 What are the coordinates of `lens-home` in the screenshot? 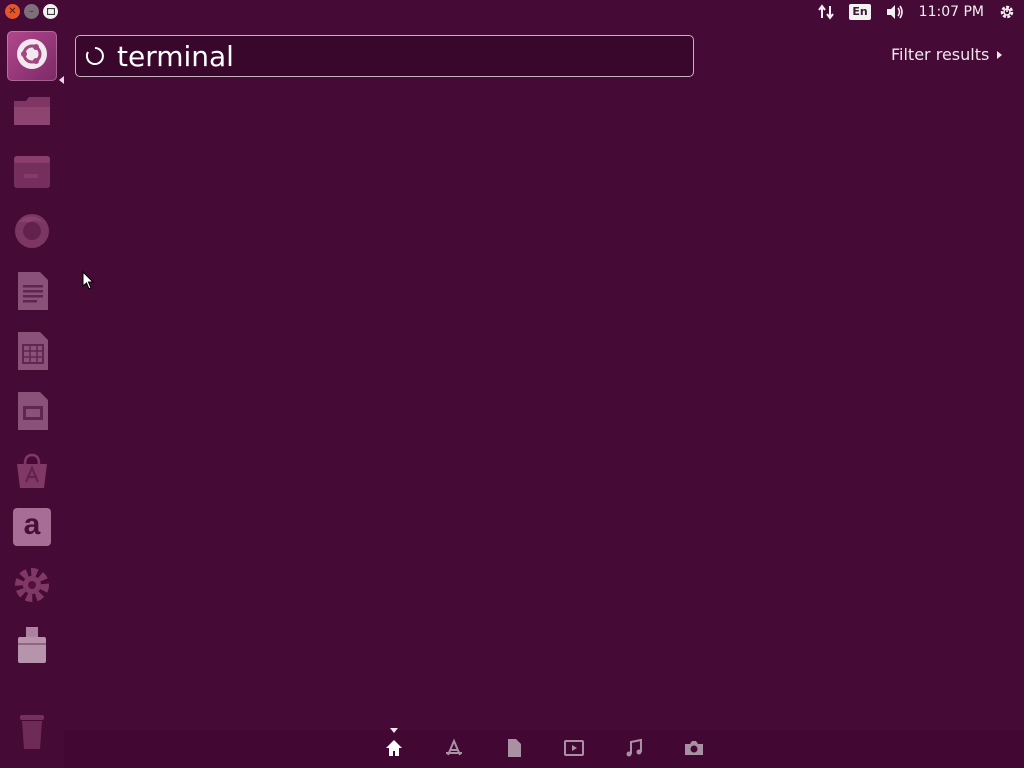 It's located at (394, 750).